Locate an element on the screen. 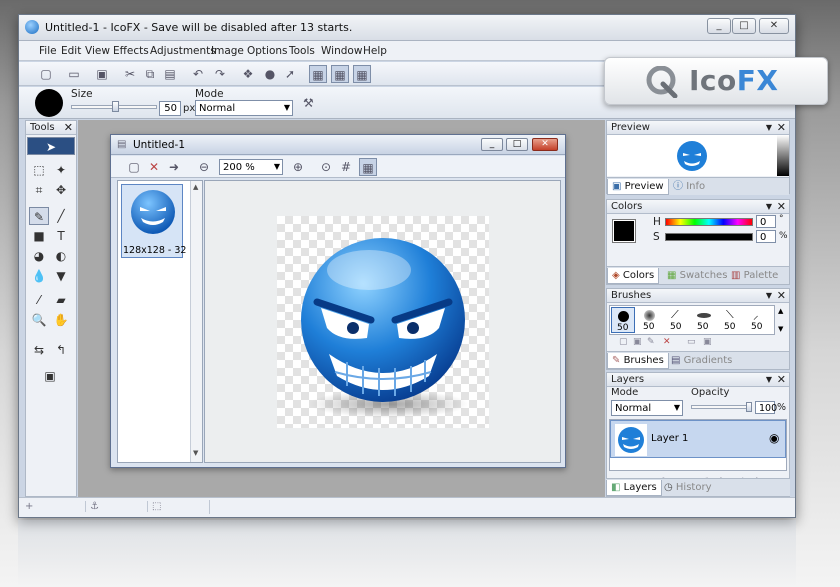  paste-icon: ▤ is located at coordinates (170, 74).